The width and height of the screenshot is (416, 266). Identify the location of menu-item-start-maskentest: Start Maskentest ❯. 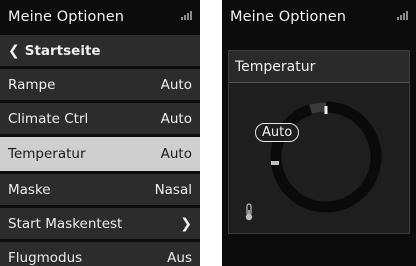
(100, 223).